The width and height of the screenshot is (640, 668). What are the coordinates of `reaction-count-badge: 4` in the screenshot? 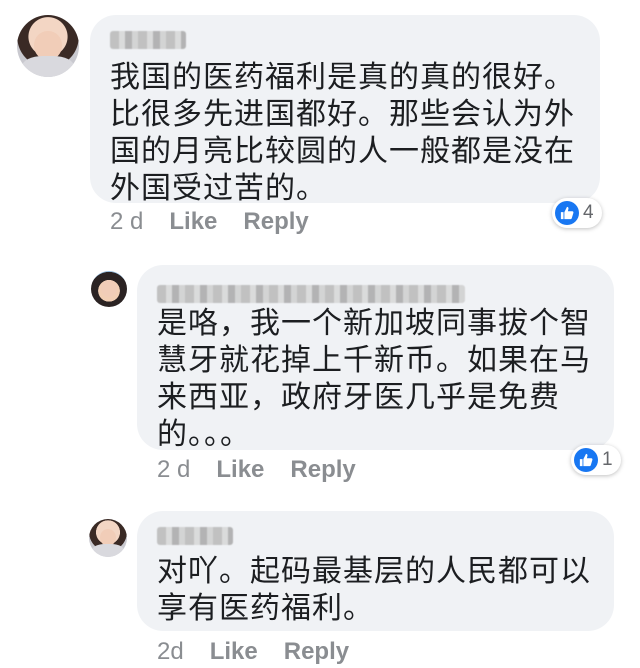 It's located at (577, 213).